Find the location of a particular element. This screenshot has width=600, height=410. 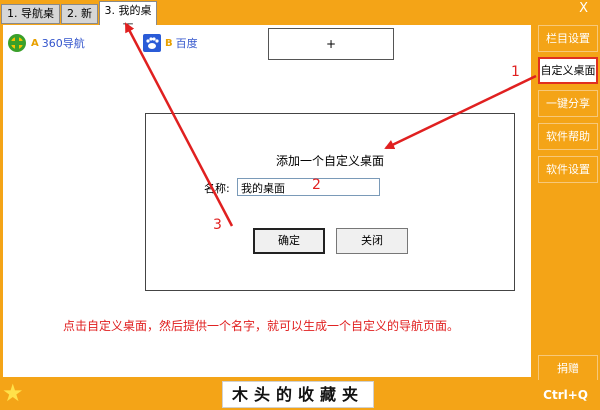

add-shortcut-button: + is located at coordinates (331, 44).